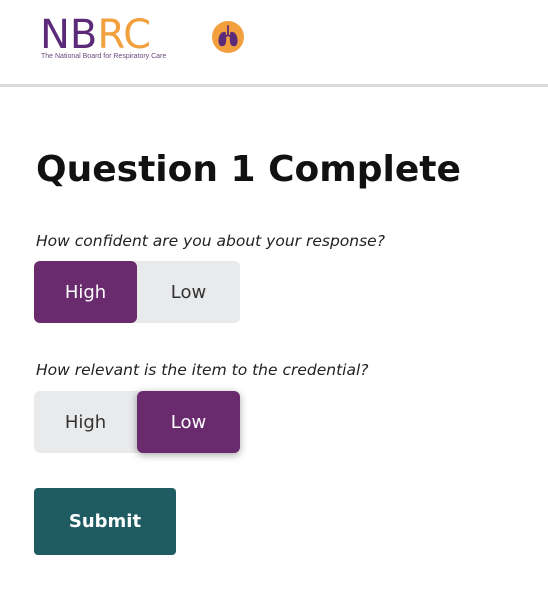  I want to click on confidence-toggle: High Low, so click(137, 292).